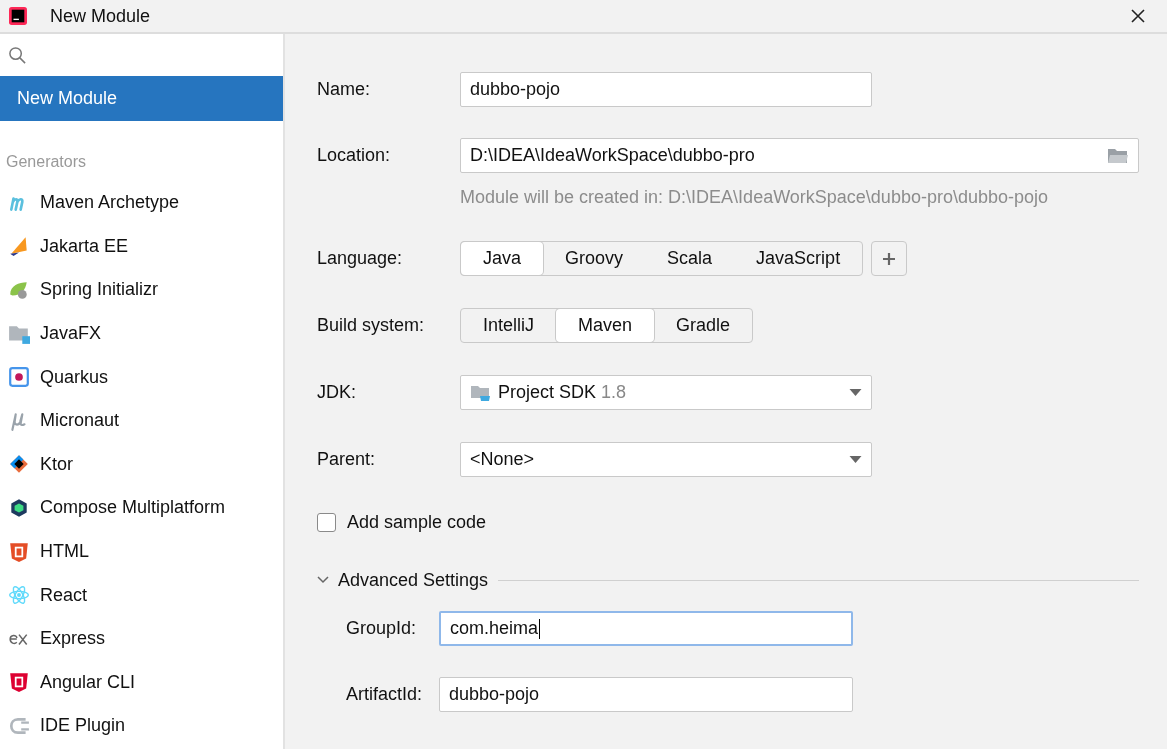 This screenshot has width=1167, height=749. I want to click on leaf-icon, so click(19, 290).